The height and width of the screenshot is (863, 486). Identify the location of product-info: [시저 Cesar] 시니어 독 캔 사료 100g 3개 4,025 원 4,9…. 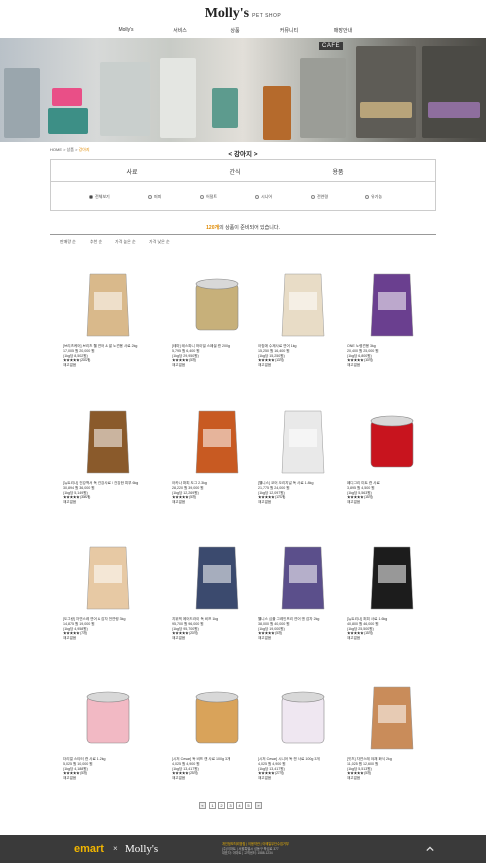
(303, 769).